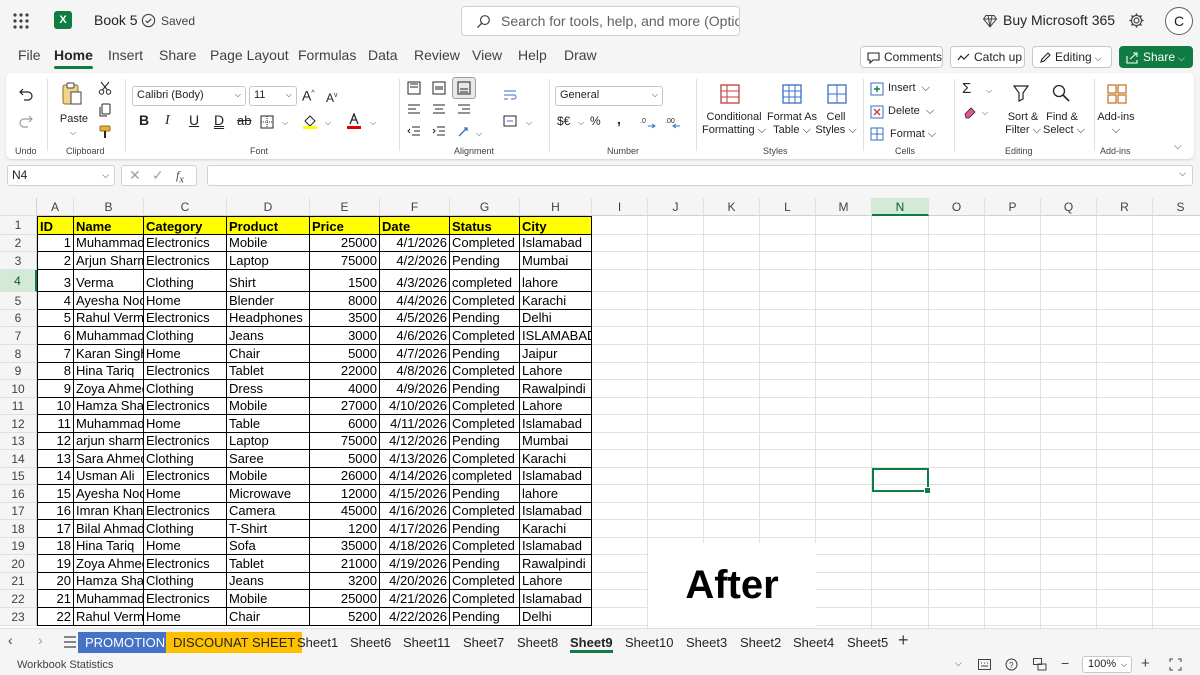  I want to click on table-cell: Rawalpindi, so click(556, 389).